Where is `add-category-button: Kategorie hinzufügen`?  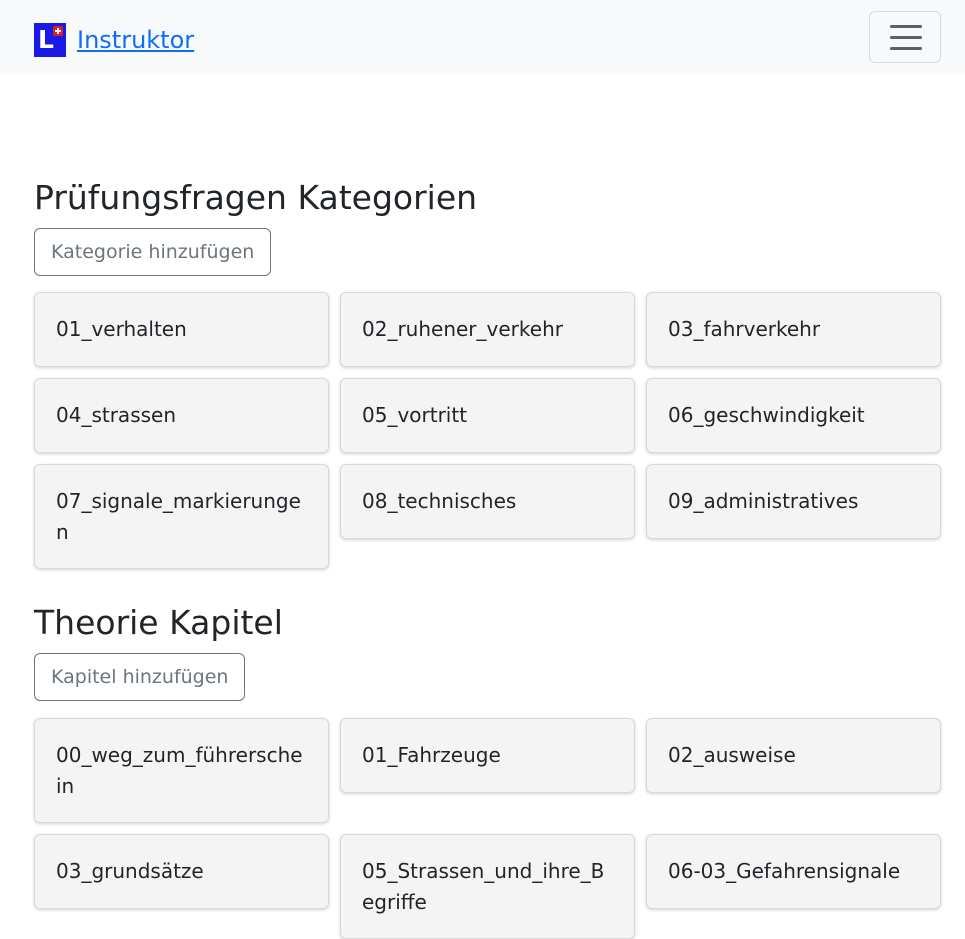
add-category-button: Kategorie hinzufügen is located at coordinates (153, 252).